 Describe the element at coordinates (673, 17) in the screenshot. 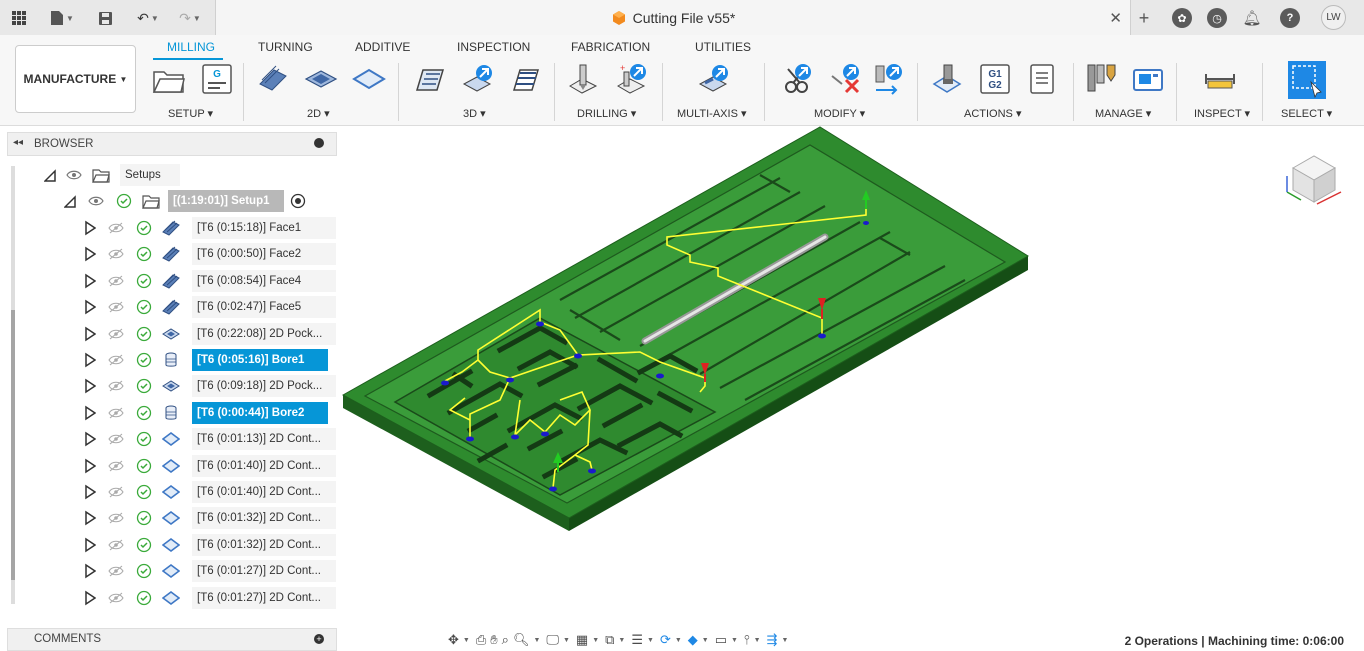

I see `document-tab: Cutting File v55* ✕` at that location.